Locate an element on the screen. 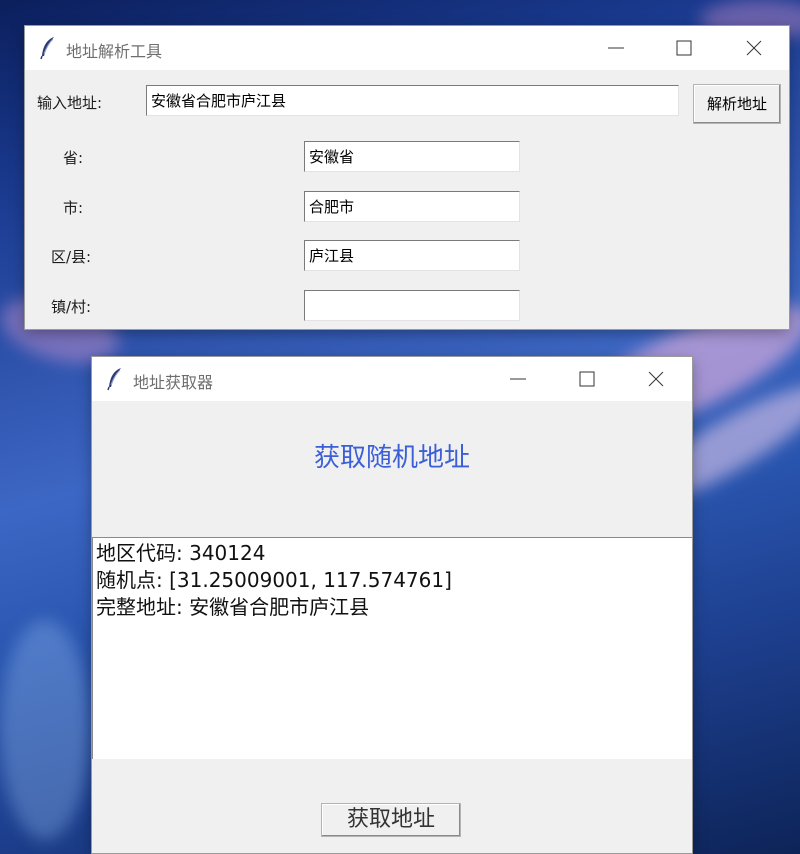 This screenshot has height=854, width=800. get-address-button: 获取地址 is located at coordinates (391, 820).